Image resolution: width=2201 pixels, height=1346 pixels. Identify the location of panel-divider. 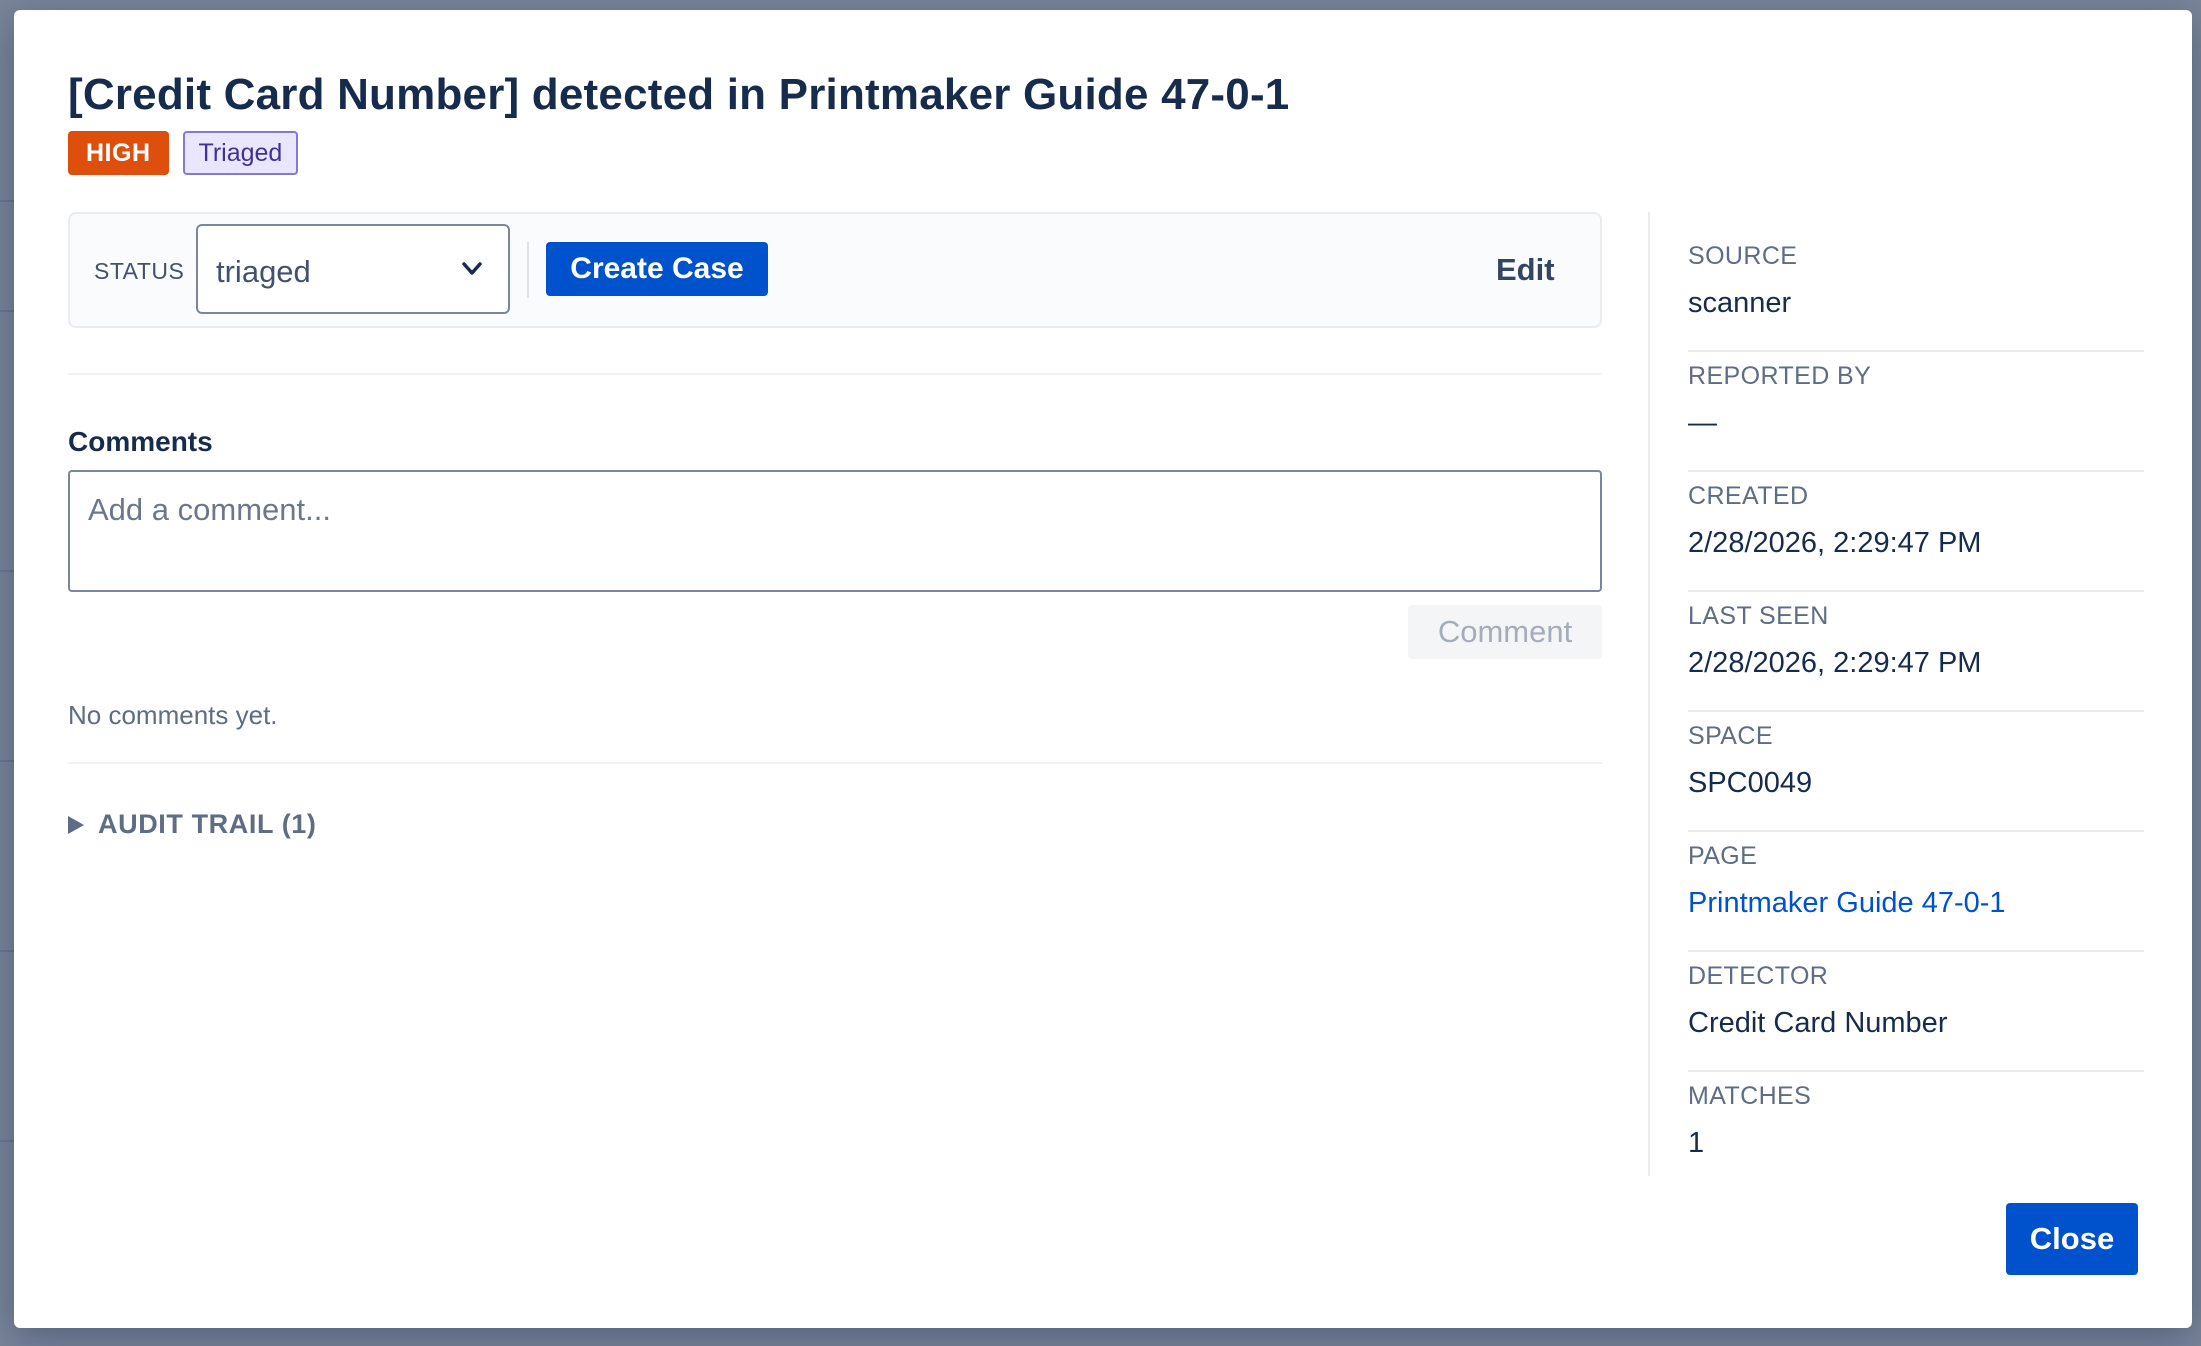
(1649, 694).